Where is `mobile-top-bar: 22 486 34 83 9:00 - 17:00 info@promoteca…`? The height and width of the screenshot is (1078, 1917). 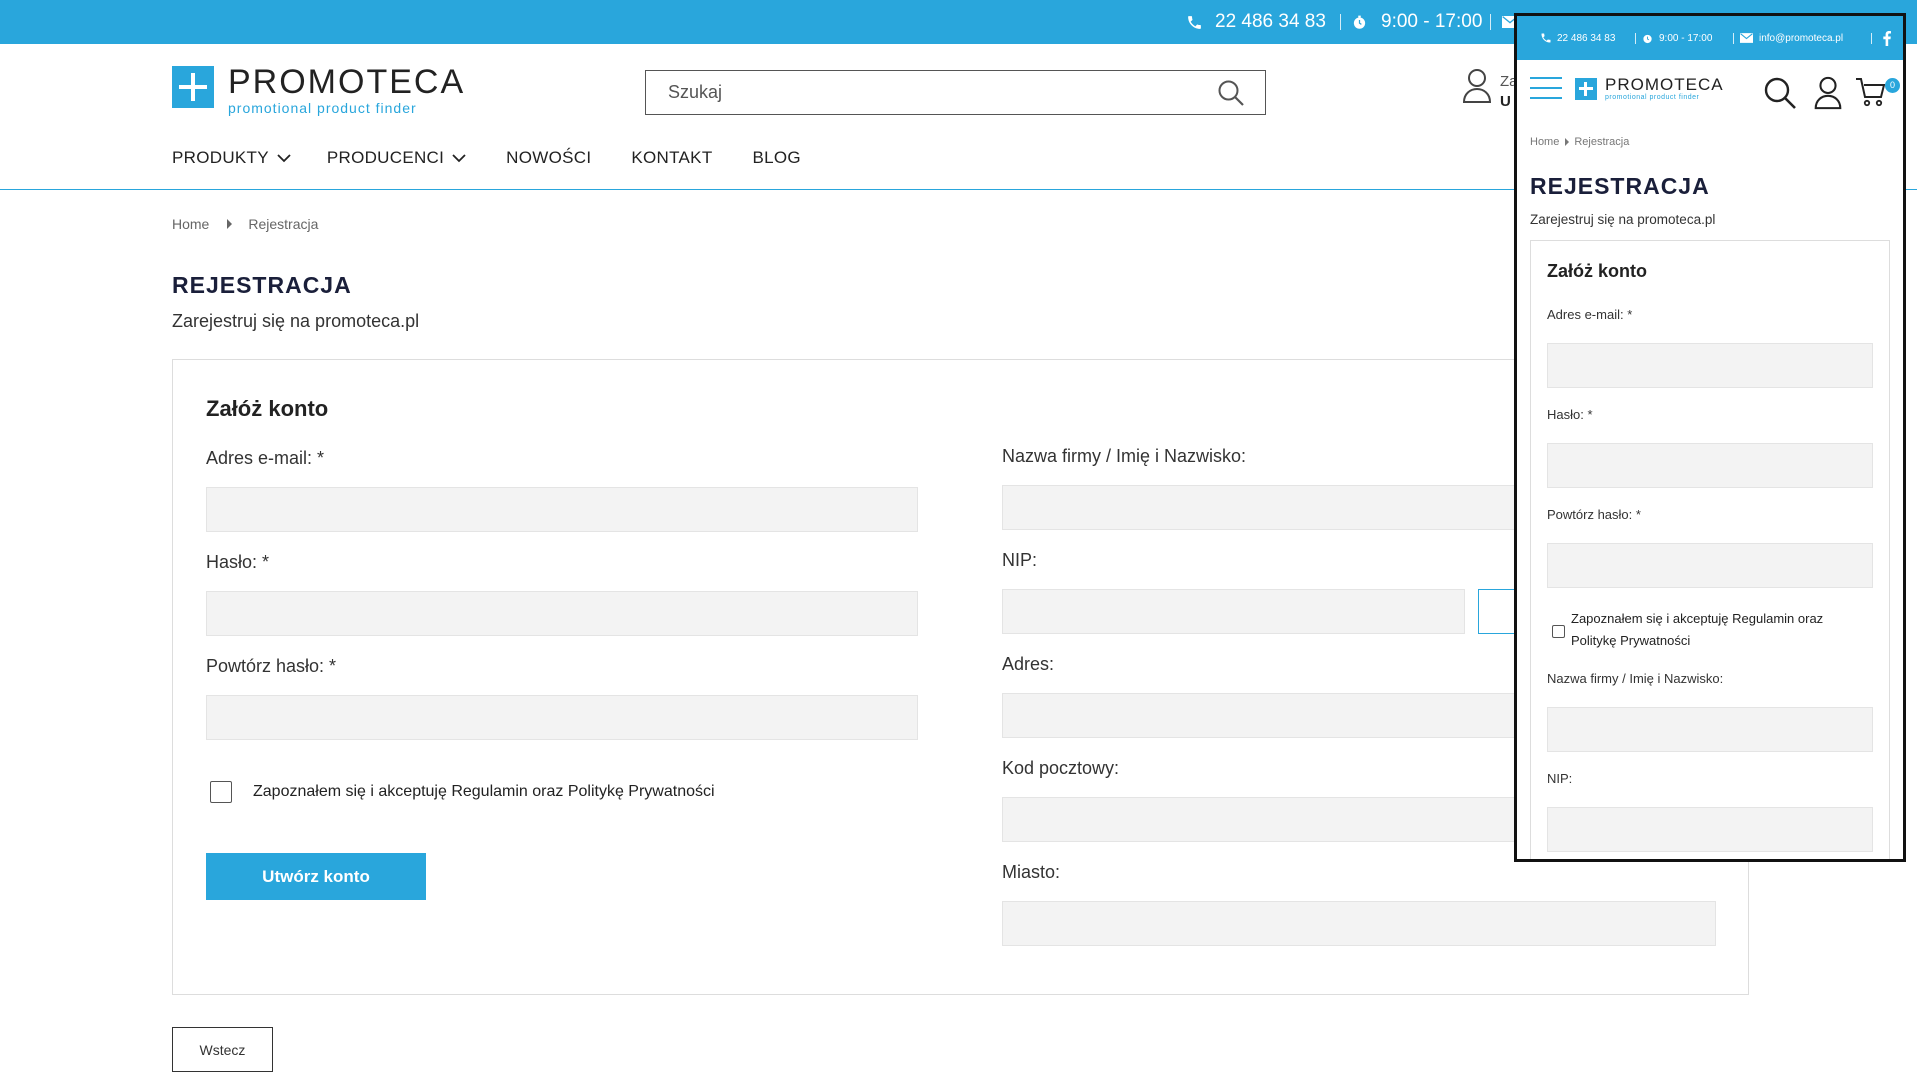 mobile-top-bar: 22 486 34 83 9:00 - 17:00 info@promoteca… is located at coordinates (1710, 38).